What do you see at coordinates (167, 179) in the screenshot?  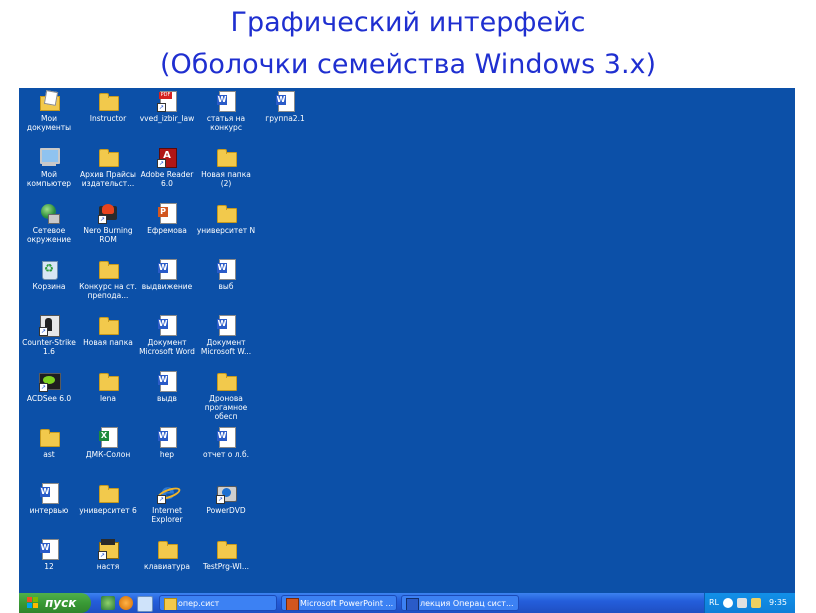 I see `desktop-icon-label: Adobe Reader 6.0` at bounding box center [167, 179].